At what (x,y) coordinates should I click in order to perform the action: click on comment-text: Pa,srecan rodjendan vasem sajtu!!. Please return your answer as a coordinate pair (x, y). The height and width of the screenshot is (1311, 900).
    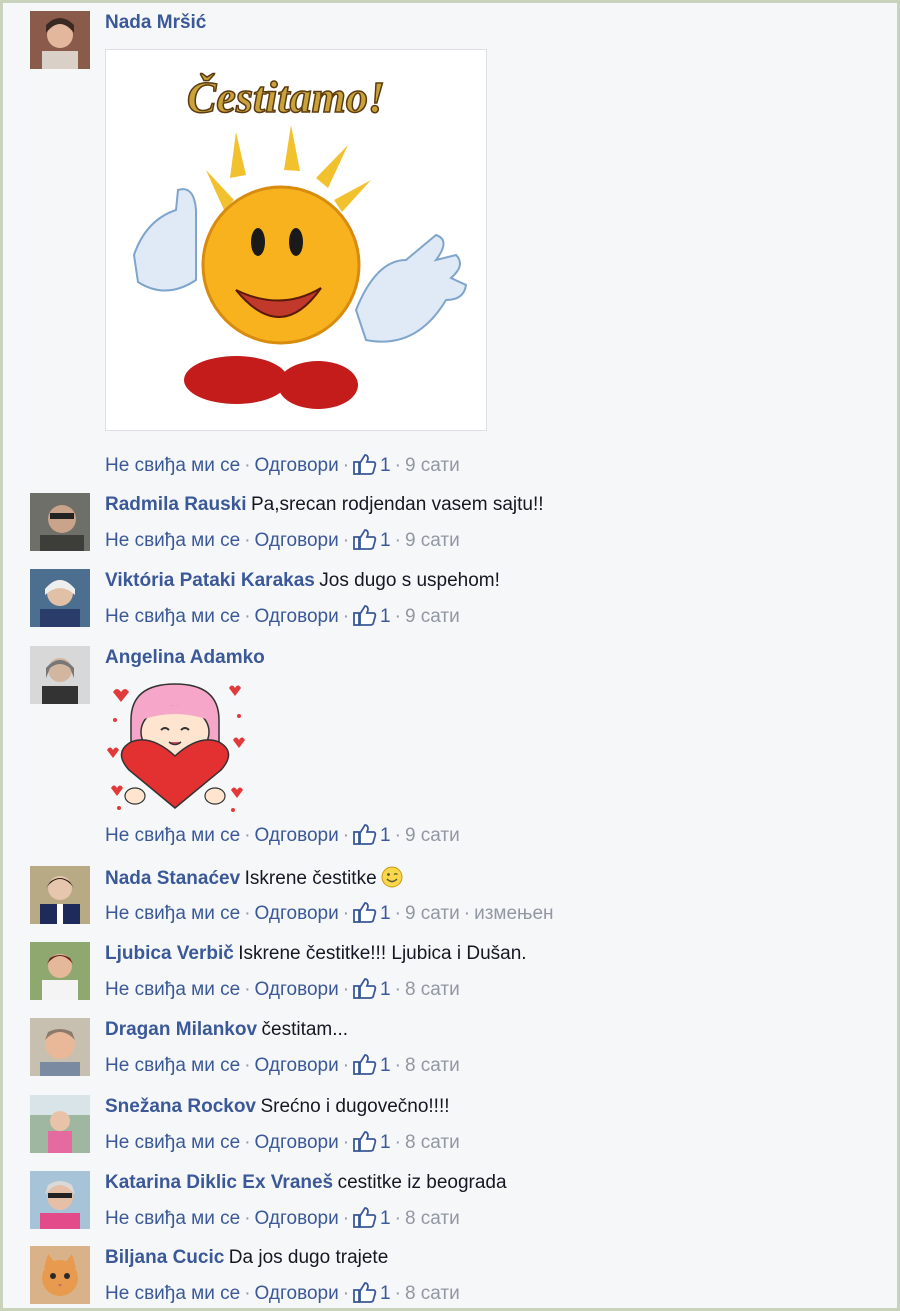
    Looking at the image, I should click on (397, 504).